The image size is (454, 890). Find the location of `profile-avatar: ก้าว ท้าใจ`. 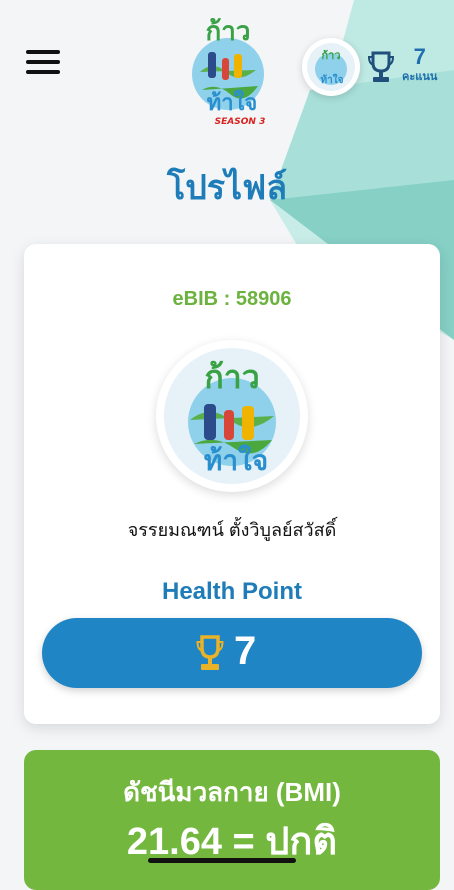

profile-avatar: ก้าว ท้าใจ is located at coordinates (232, 416).